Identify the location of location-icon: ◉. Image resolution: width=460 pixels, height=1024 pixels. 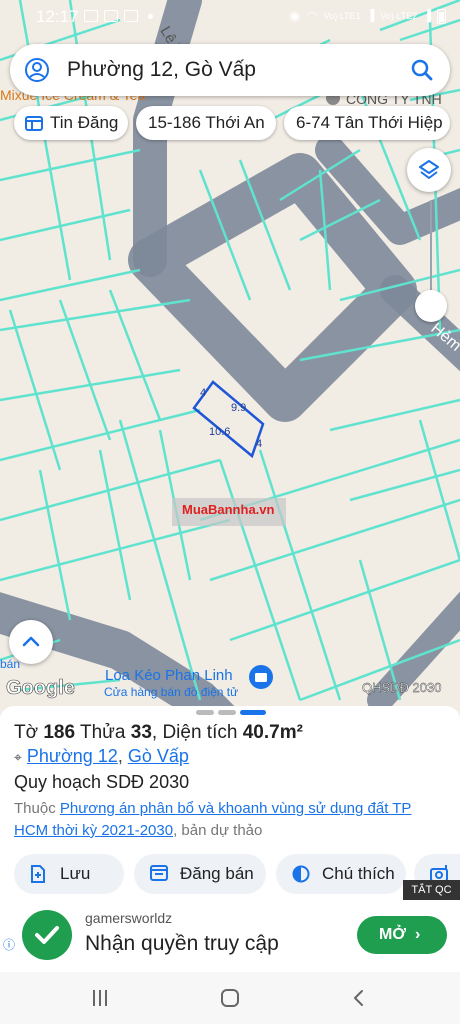
(295, 15).